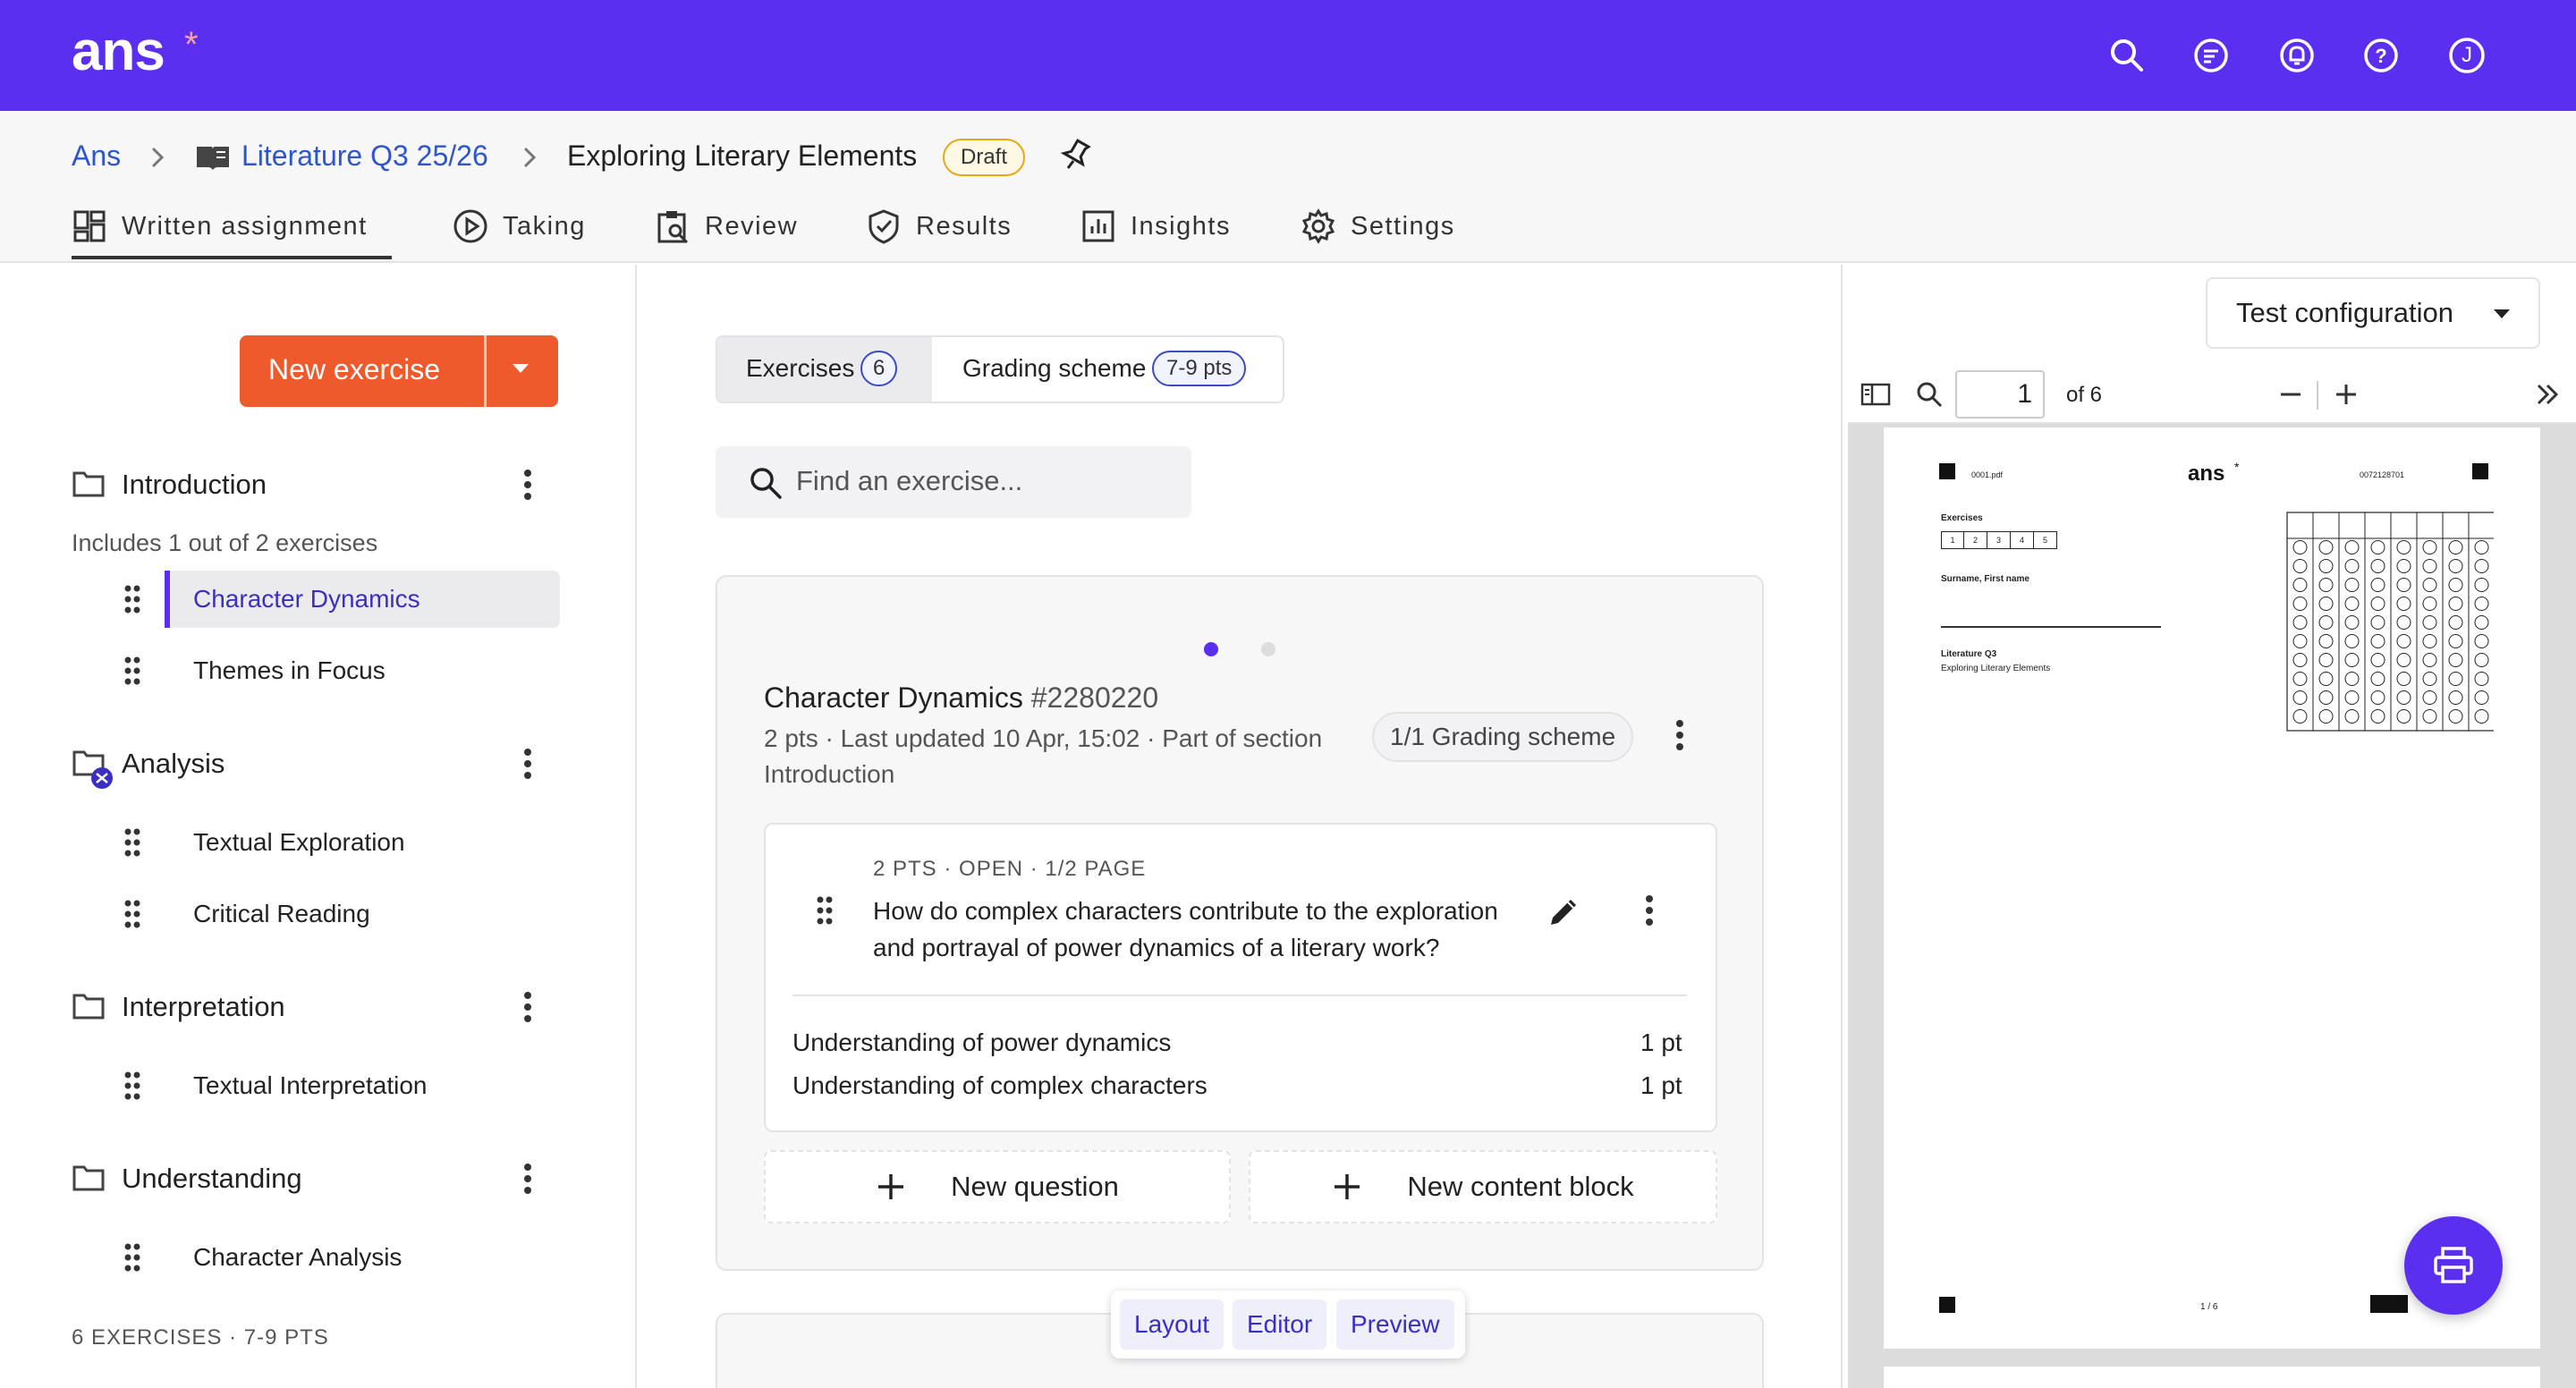 This screenshot has width=2576, height=1388. I want to click on search-icon, so click(2127, 56).